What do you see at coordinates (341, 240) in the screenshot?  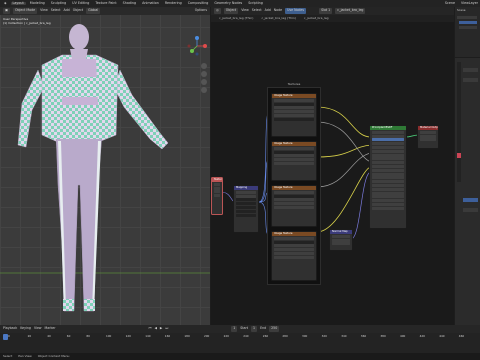 I see `normal-map-node: Normal Map` at bounding box center [341, 240].